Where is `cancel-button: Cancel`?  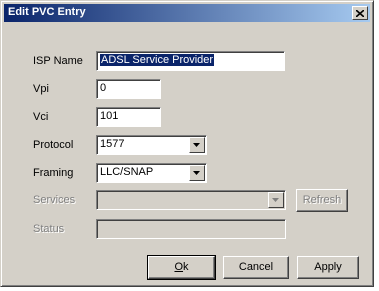
cancel-button: Cancel is located at coordinates (256, 267).